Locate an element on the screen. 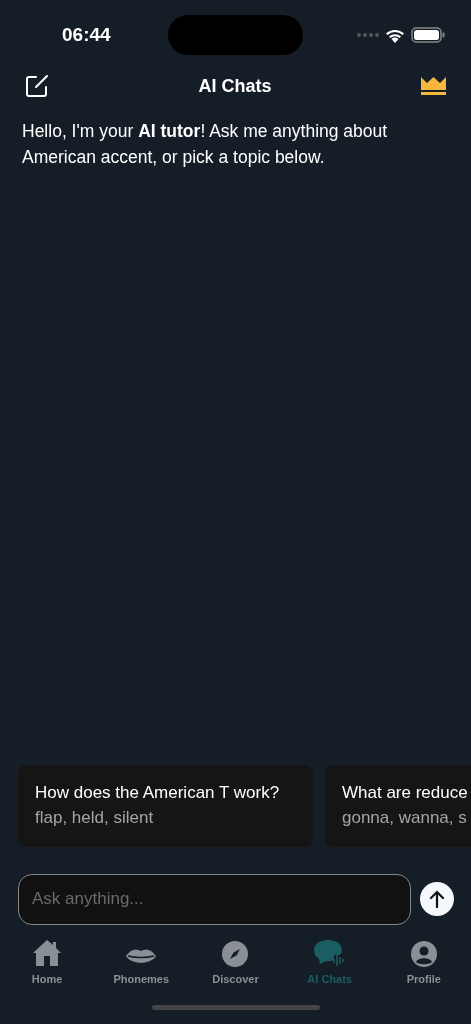 The width and height of the screenshot is (471, 1024). crown-icon is located at coordinates (433, 86).